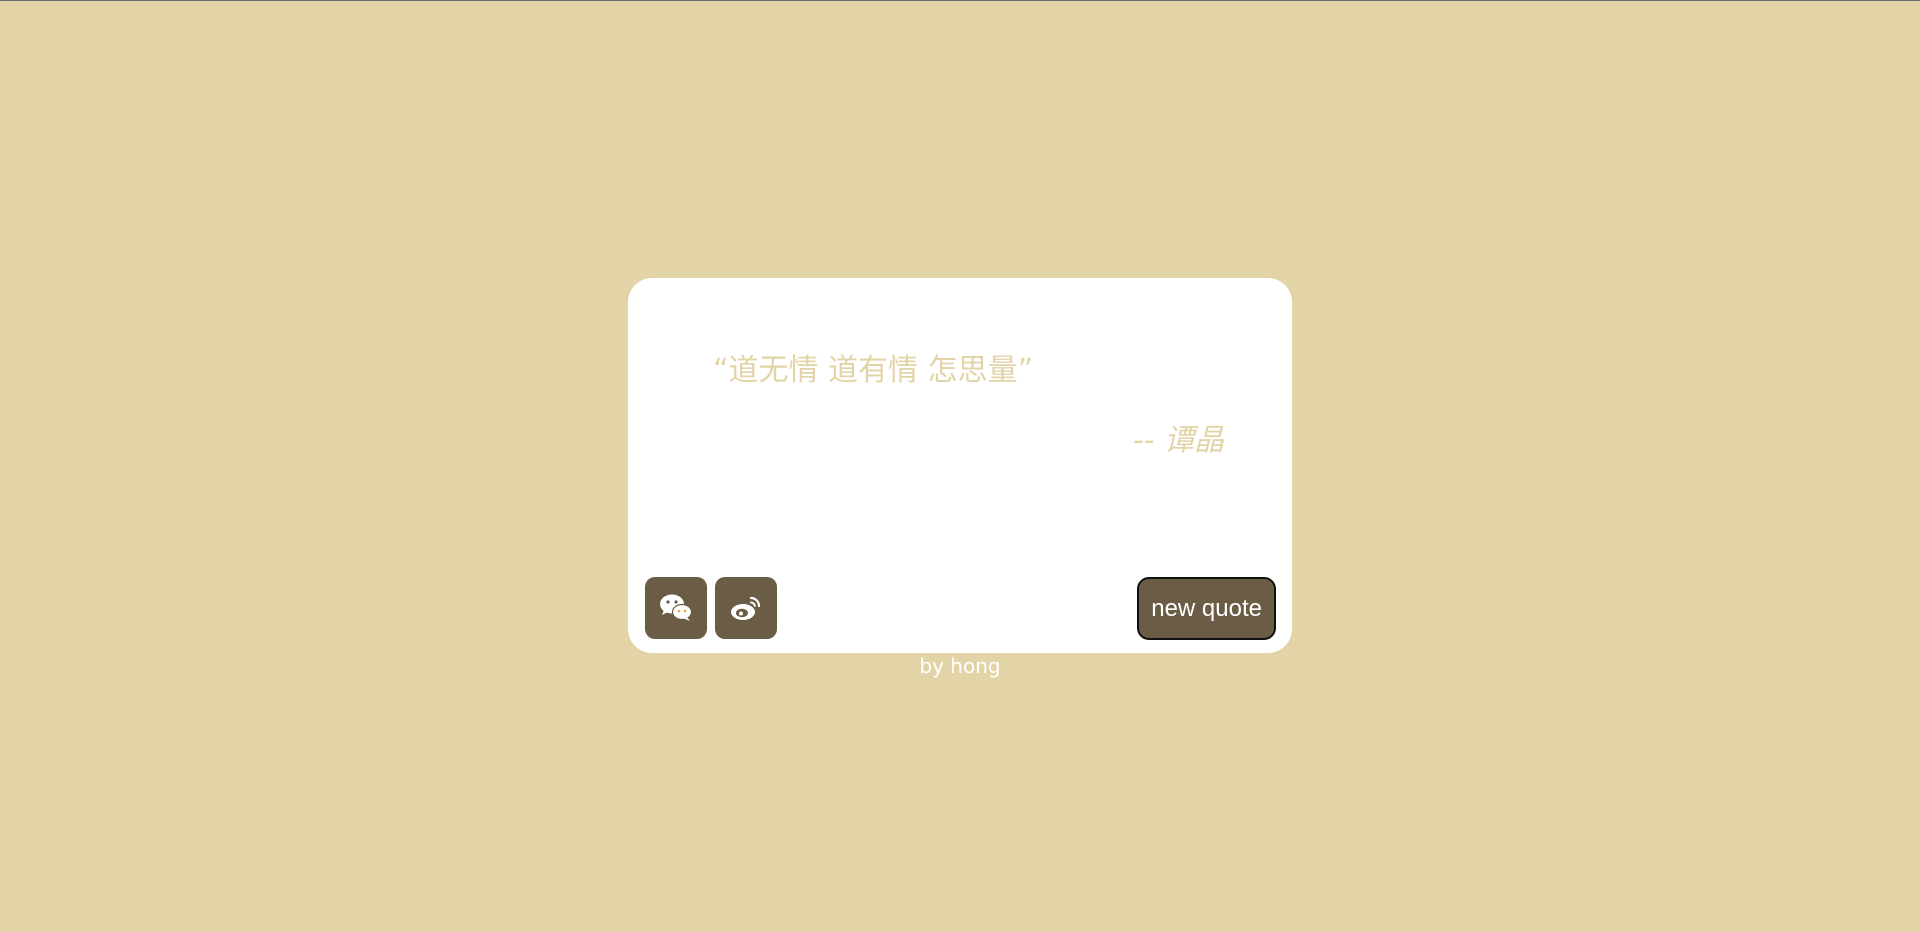 The width and height of the screenshot is (1920, 932). I want to click on wechat-icon, so click(676, 607).